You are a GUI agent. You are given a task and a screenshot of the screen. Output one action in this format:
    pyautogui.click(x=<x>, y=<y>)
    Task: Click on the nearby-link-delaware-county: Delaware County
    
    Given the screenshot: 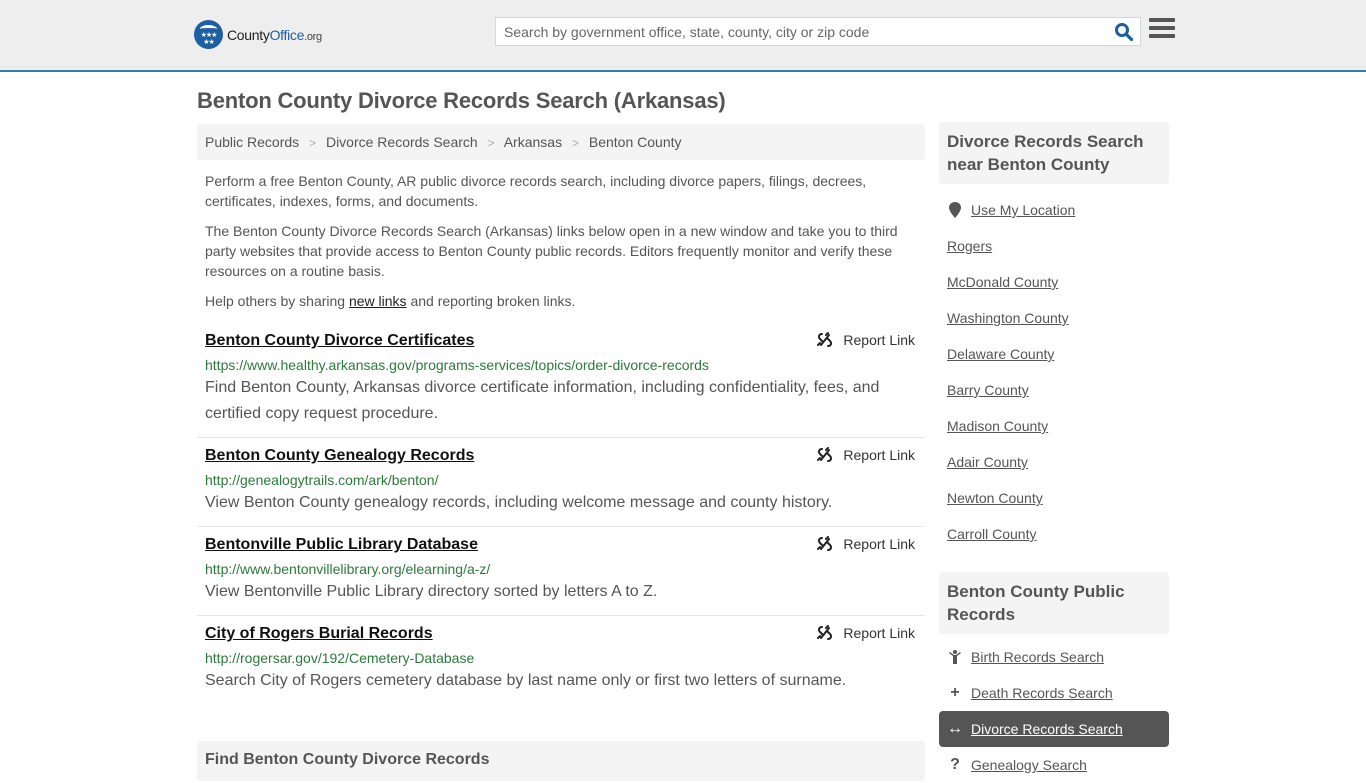 What is the action you would take?
    pyautogui.click(x=1000, y=354)
    